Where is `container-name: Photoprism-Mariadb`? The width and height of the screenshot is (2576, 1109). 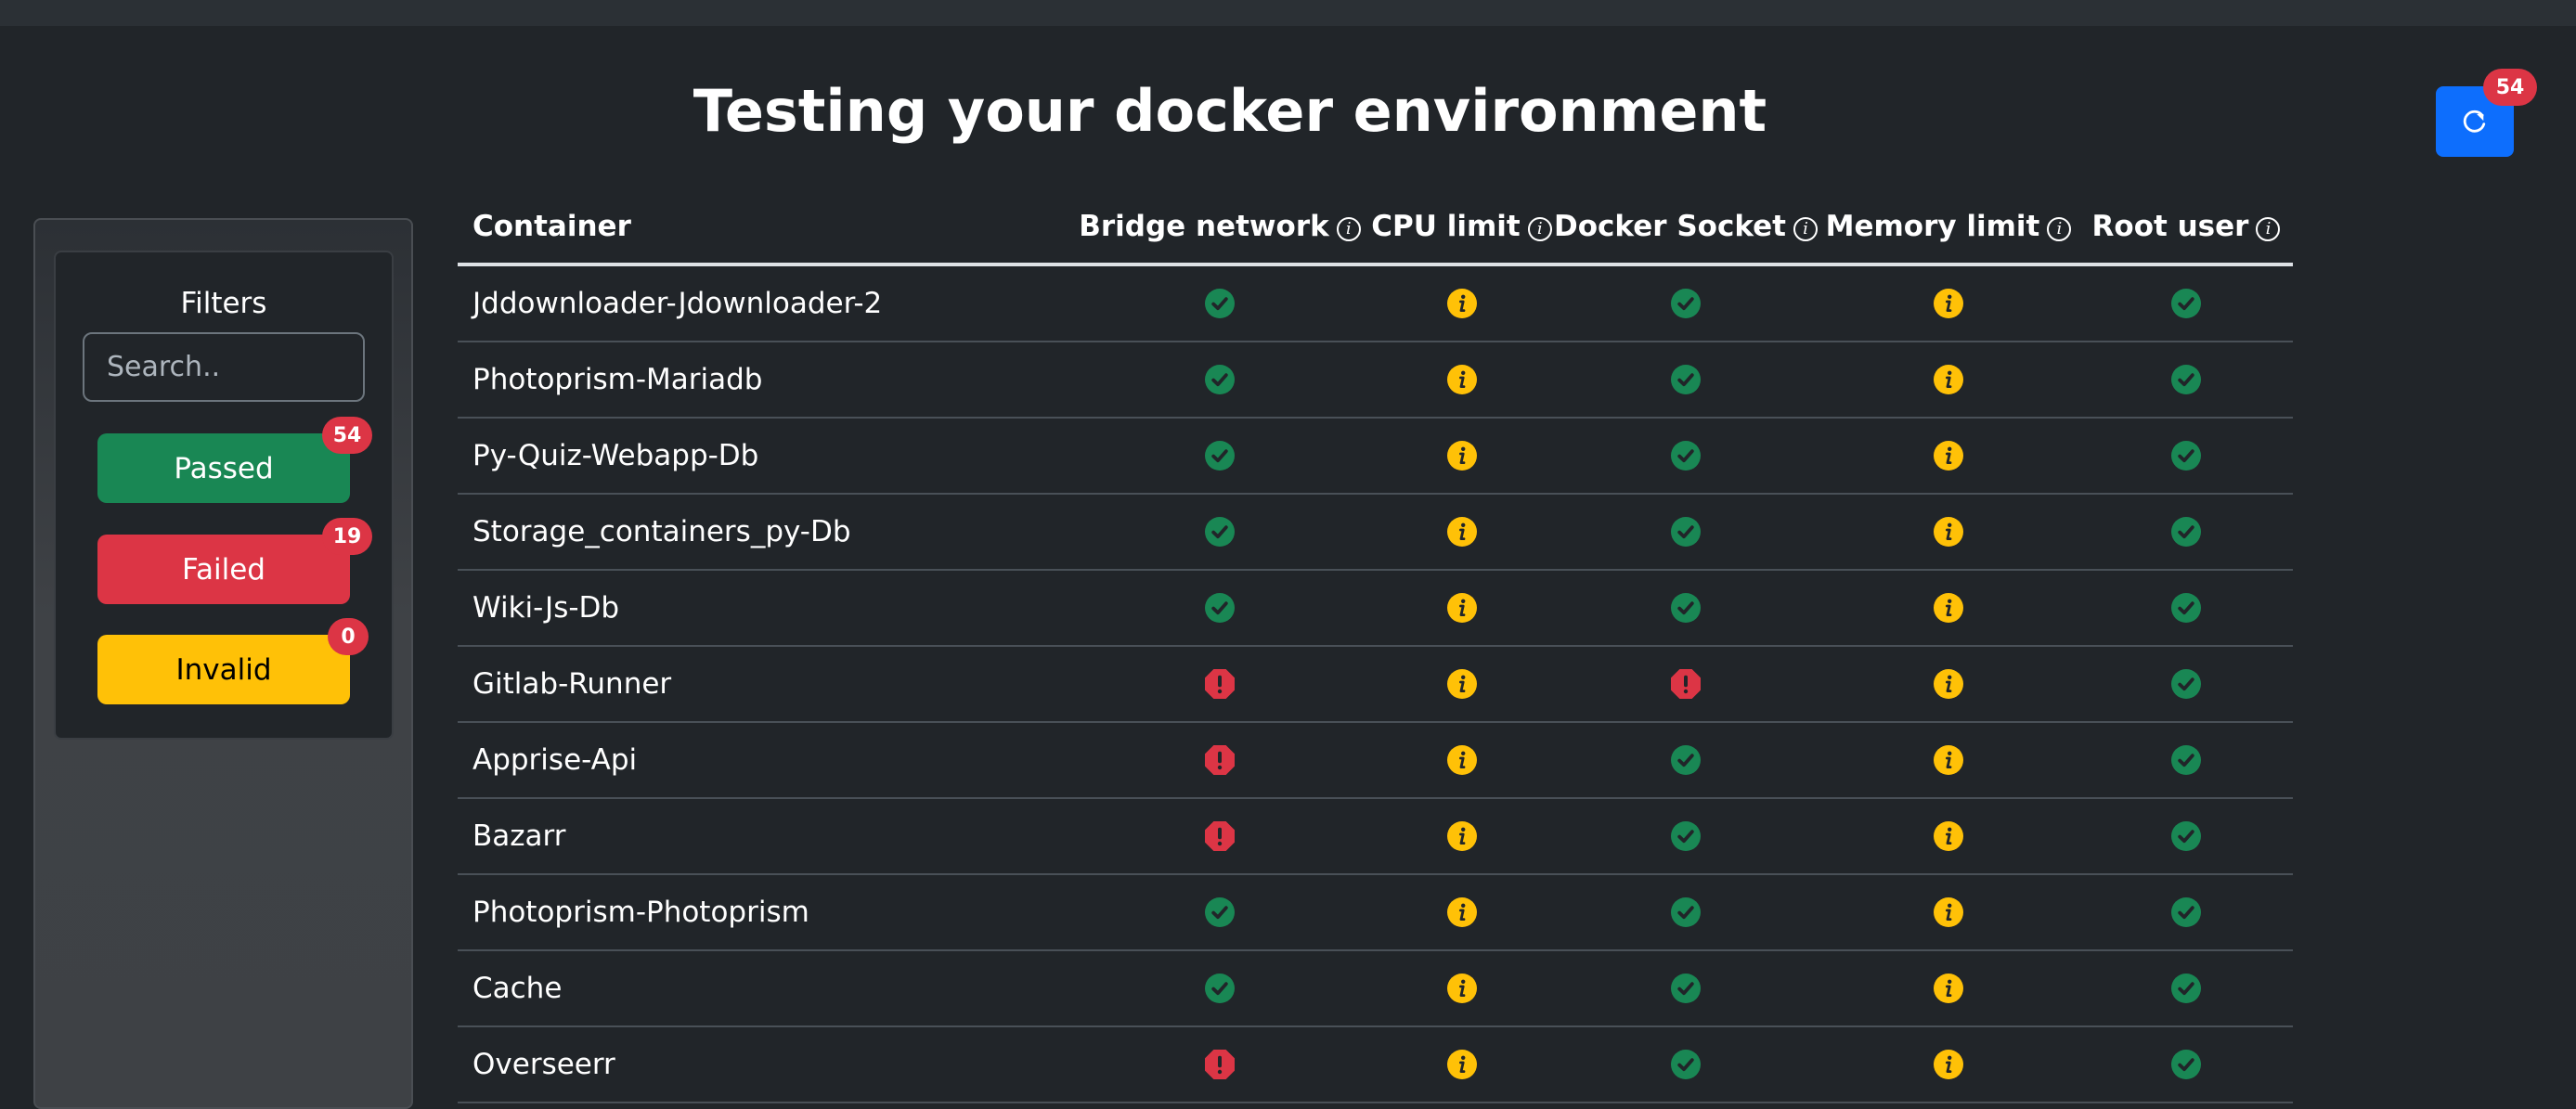 container-name: Photoprism-Mariadb is located at coordinates (764, 380).